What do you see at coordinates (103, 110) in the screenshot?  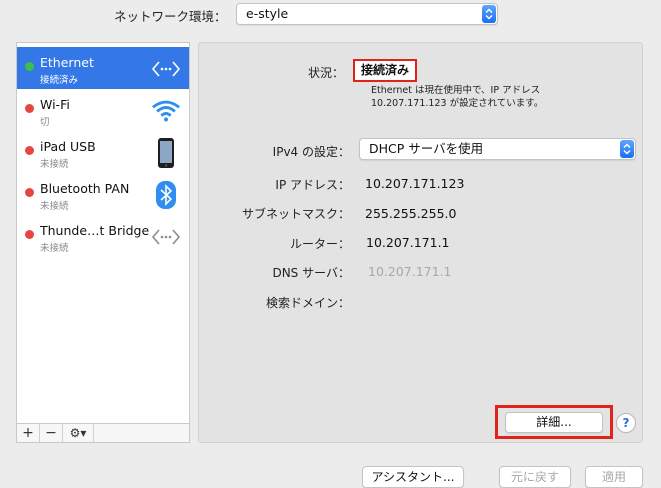 I see `service-item-wifi: Wi-Fi 切` at bounding box center [103, 110].